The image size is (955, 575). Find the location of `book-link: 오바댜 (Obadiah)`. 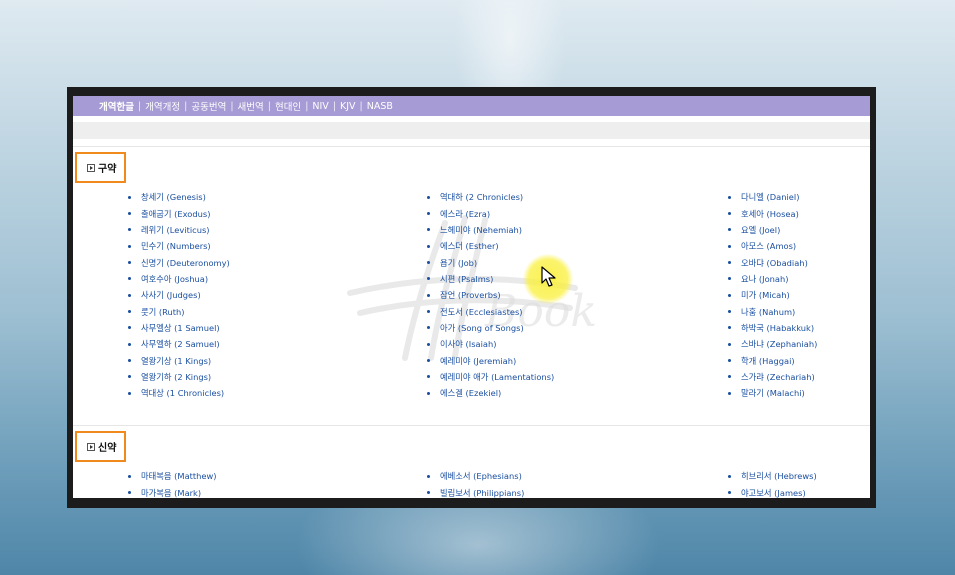

book-link: 오바댜 (Obadiah) is located at coordinates (772, 262).